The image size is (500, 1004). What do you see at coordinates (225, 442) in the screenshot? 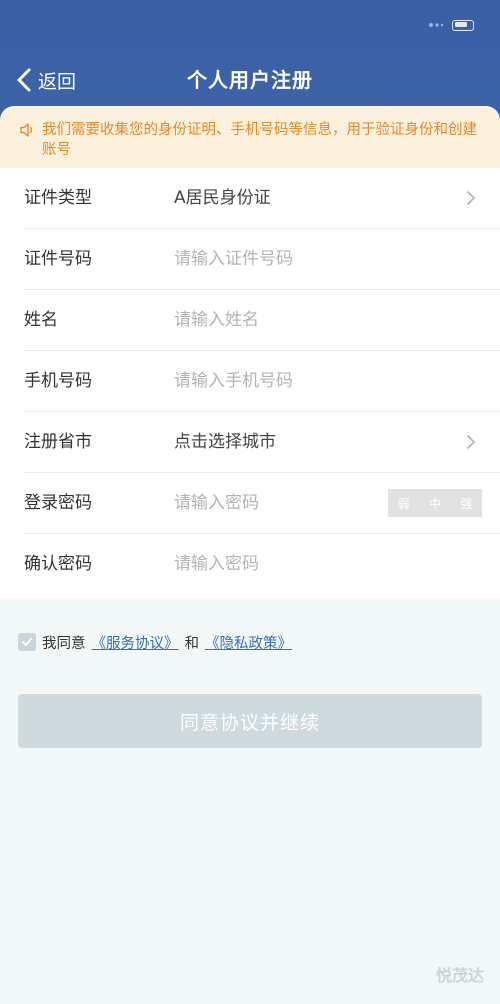
I see `city-select: 点击选择城市` at bounding box center [225, 442].